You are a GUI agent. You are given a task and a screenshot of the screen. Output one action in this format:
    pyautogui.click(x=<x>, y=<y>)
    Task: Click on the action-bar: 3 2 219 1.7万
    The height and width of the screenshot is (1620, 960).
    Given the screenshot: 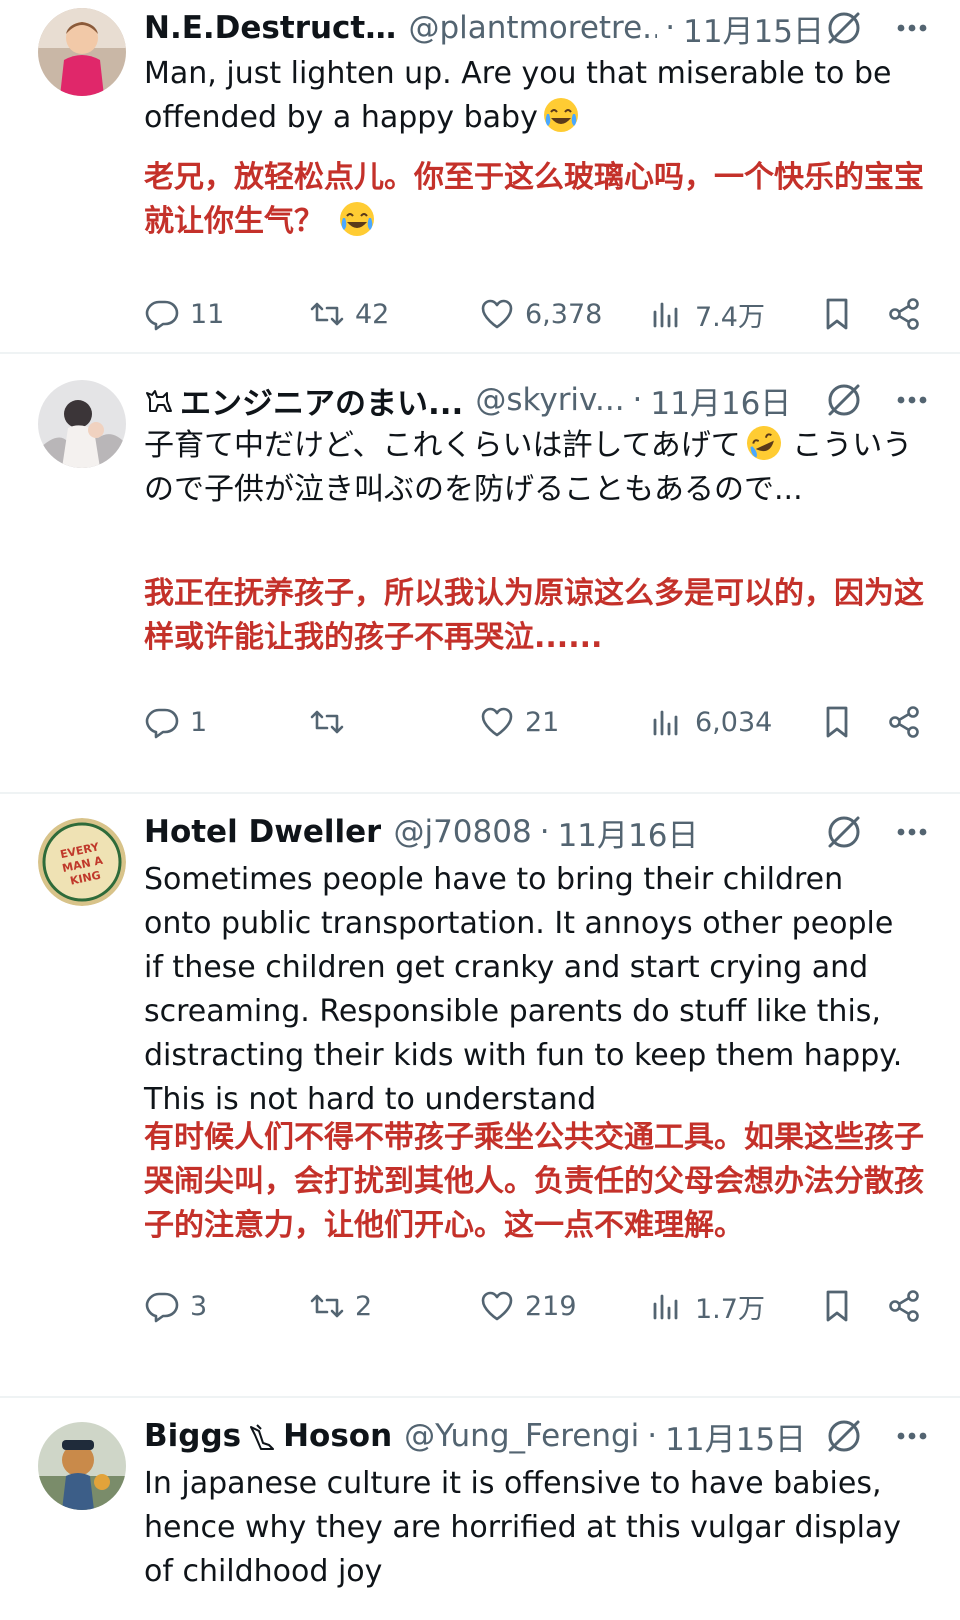 What is the action you would take?
    pyautogui.click(x=534, y=1306)
    